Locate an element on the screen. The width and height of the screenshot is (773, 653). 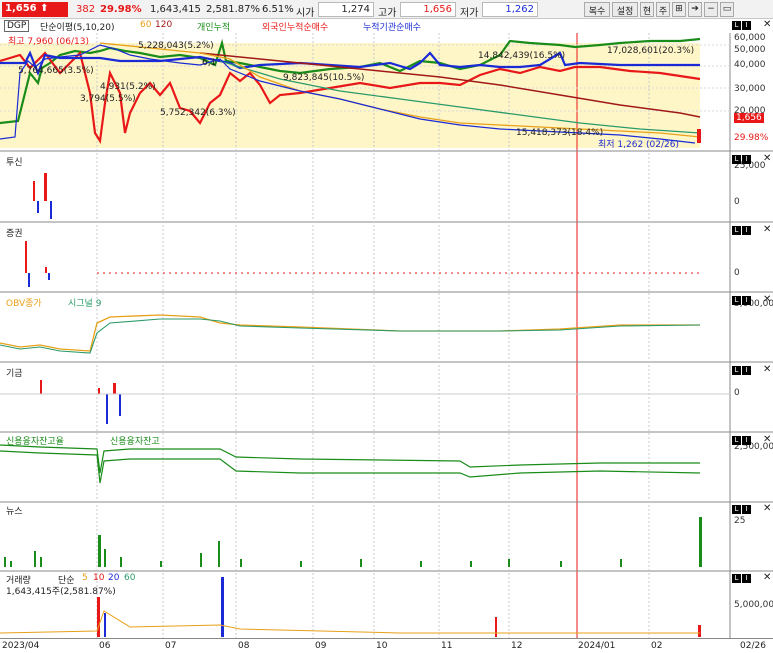
open-label: 시가 is located at coordinates (305, 13).